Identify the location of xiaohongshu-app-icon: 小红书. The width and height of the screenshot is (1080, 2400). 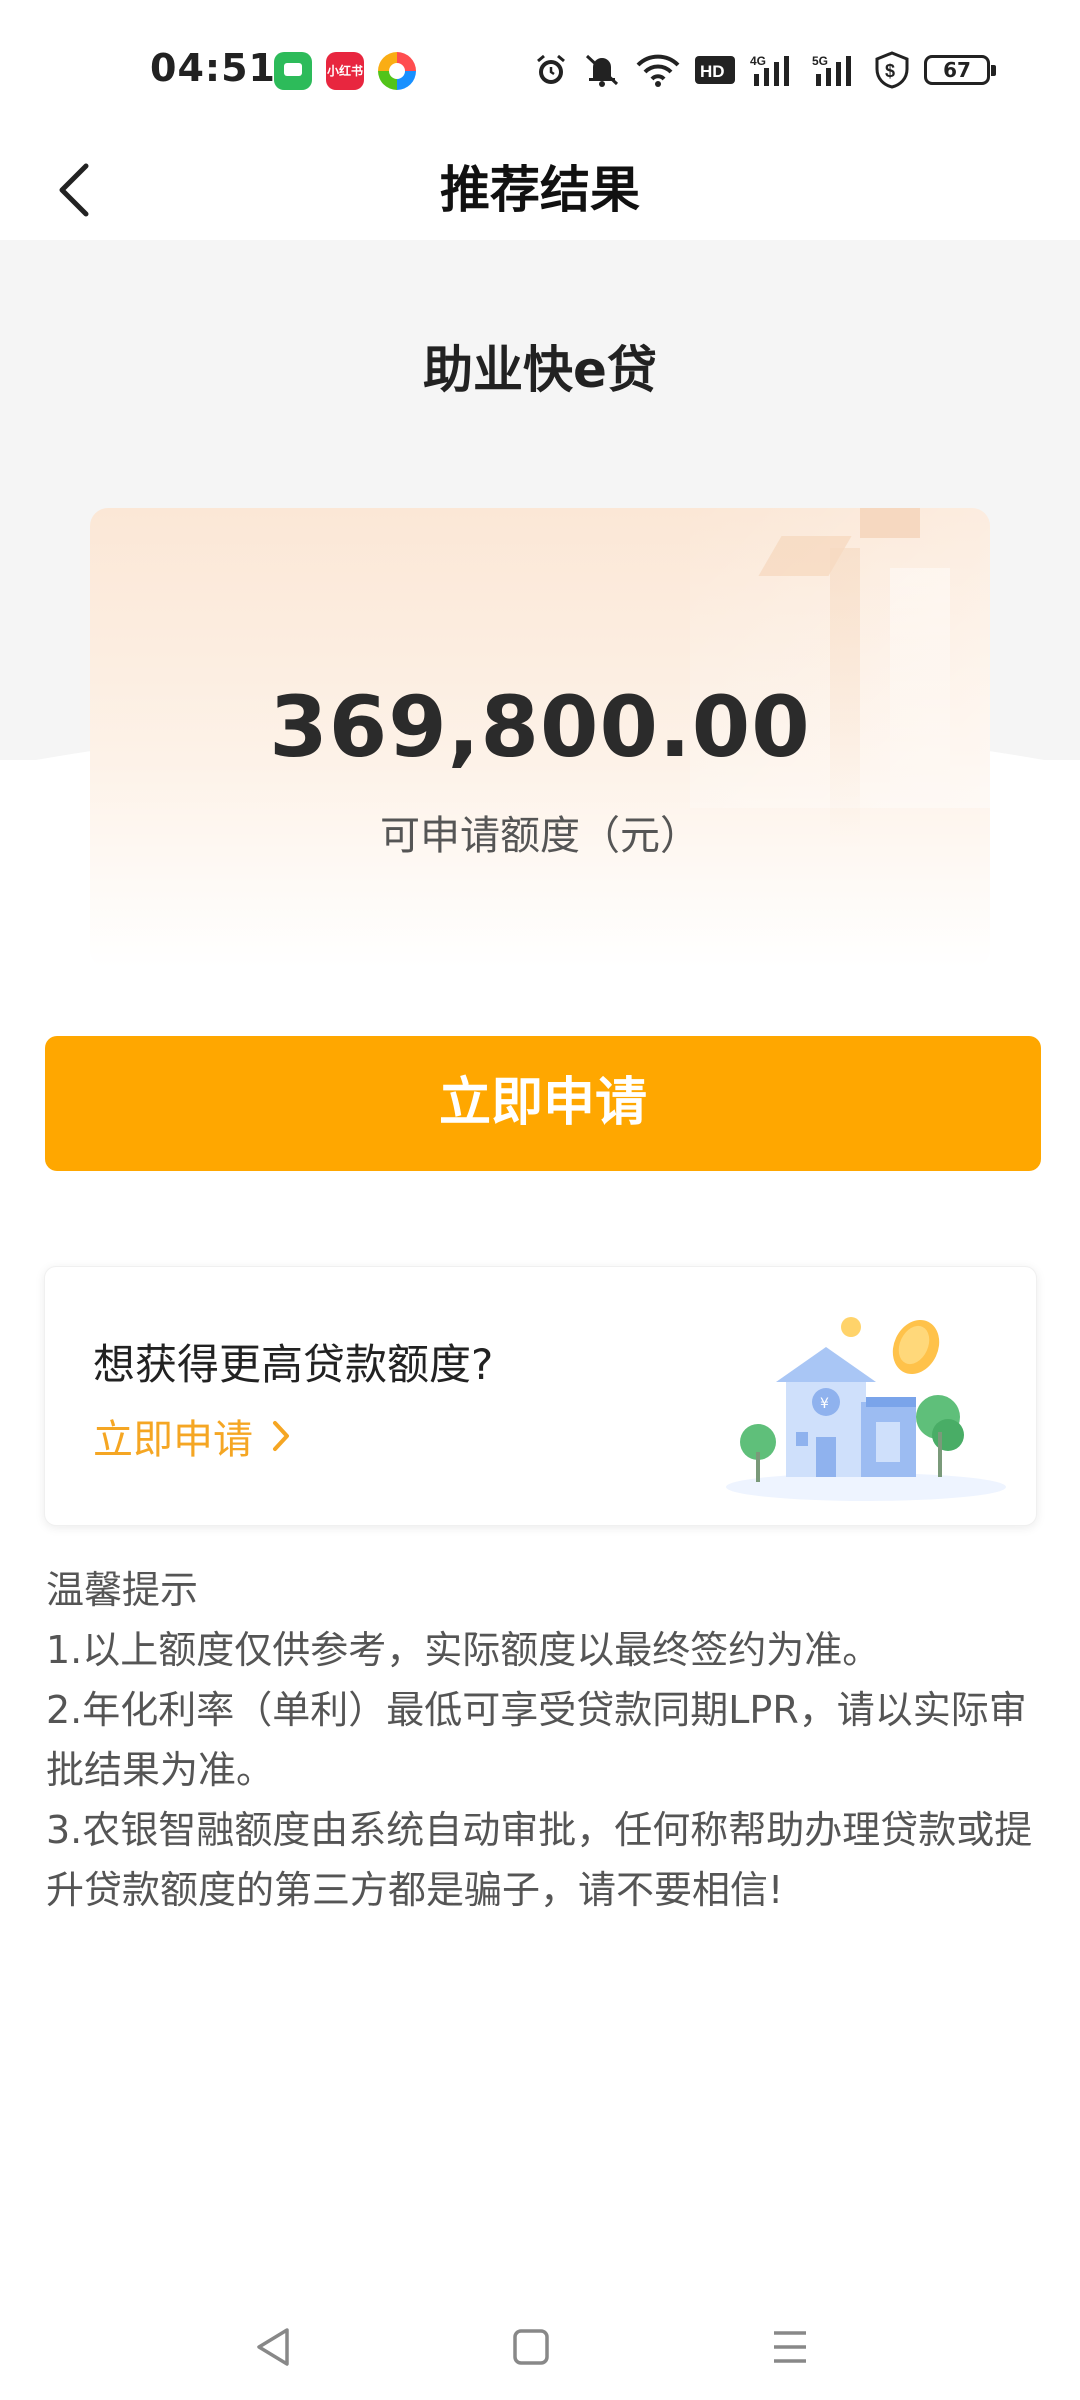
(345, 71).